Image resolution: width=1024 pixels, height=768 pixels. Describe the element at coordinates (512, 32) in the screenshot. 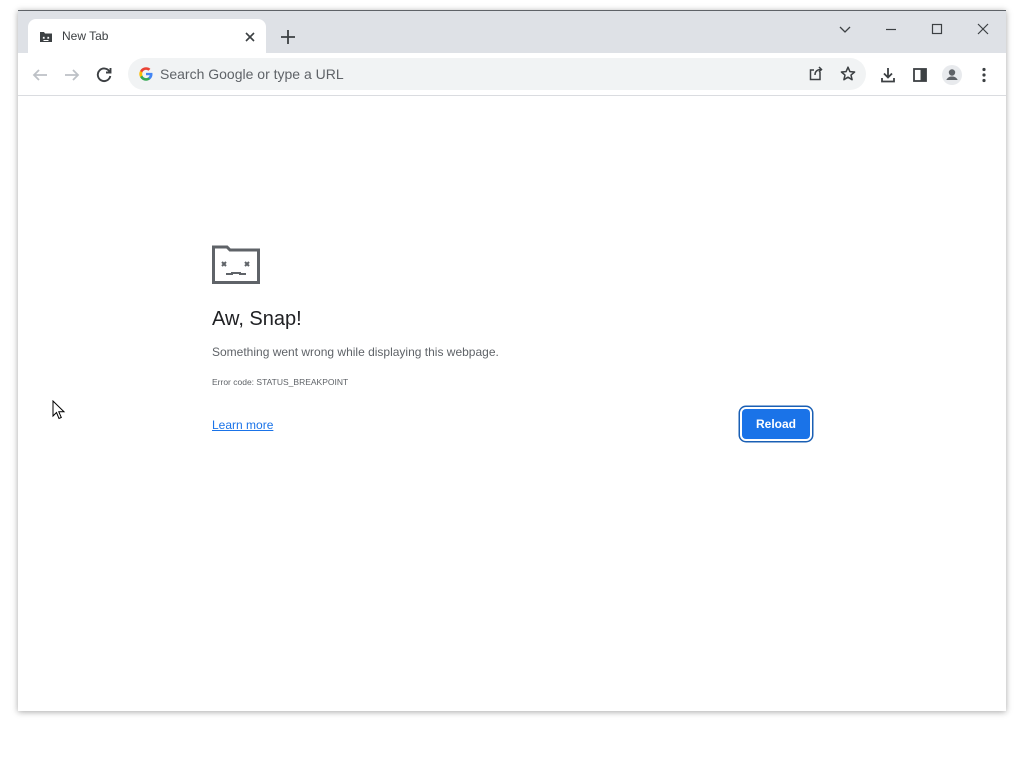

I see `tab-strip: New Tab` at that location.